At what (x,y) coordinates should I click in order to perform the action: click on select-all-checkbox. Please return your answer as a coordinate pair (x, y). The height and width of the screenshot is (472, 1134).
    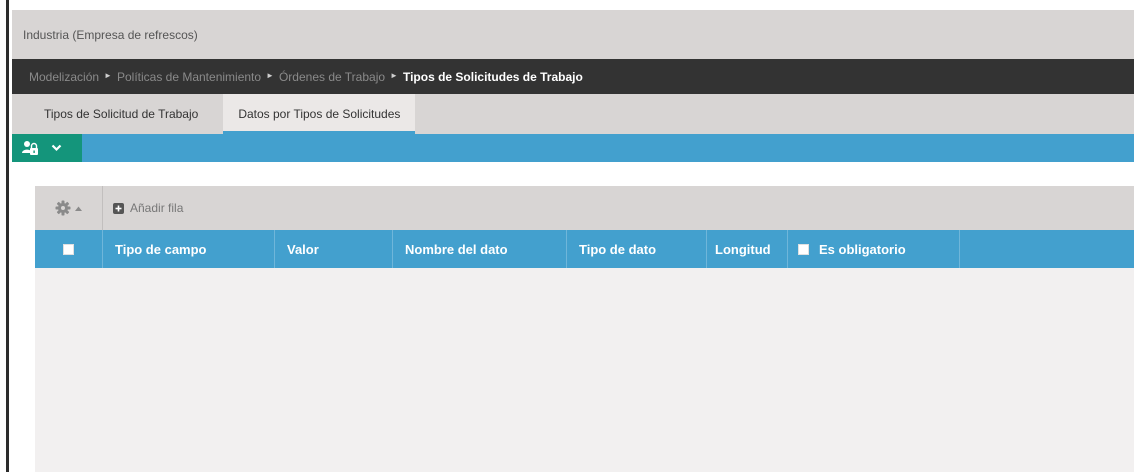
    Looking at the image, I should click on (68, 249).